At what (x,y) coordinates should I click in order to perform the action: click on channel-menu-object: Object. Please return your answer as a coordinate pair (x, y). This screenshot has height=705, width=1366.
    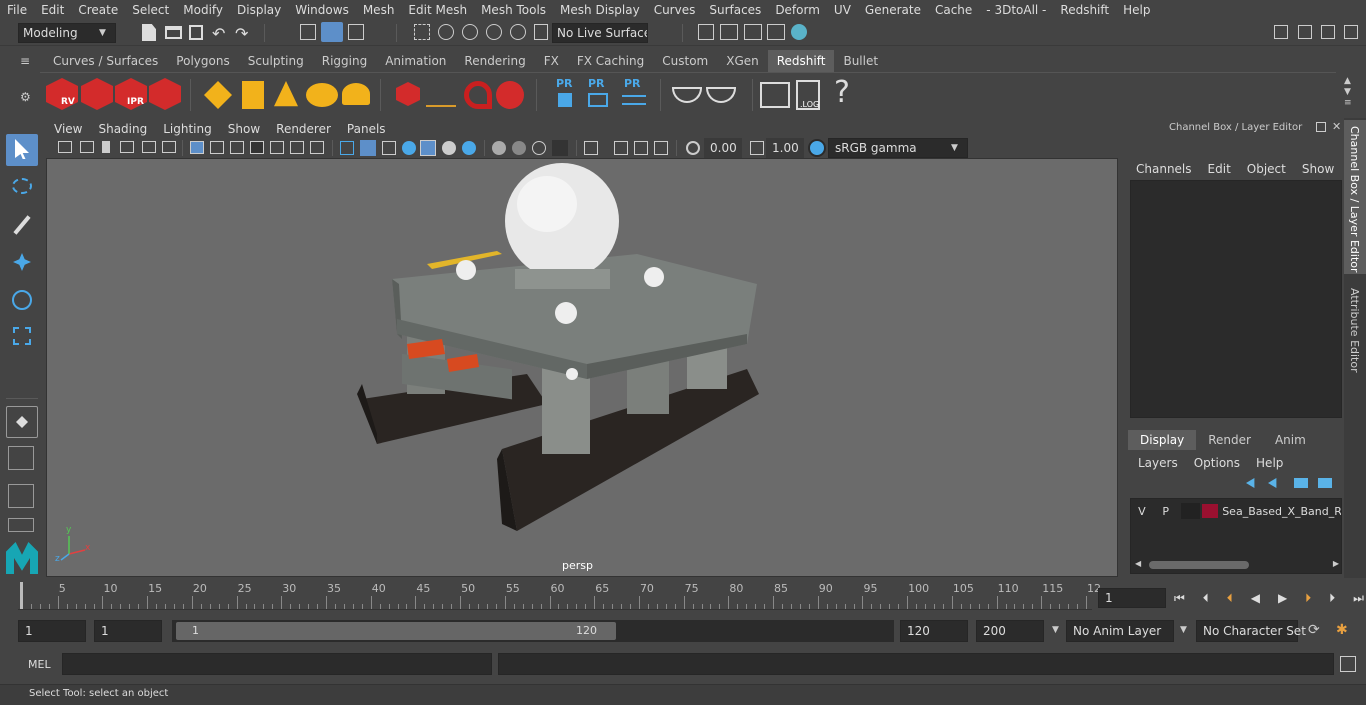
    Looking at the image, I should click on (1266, 169).